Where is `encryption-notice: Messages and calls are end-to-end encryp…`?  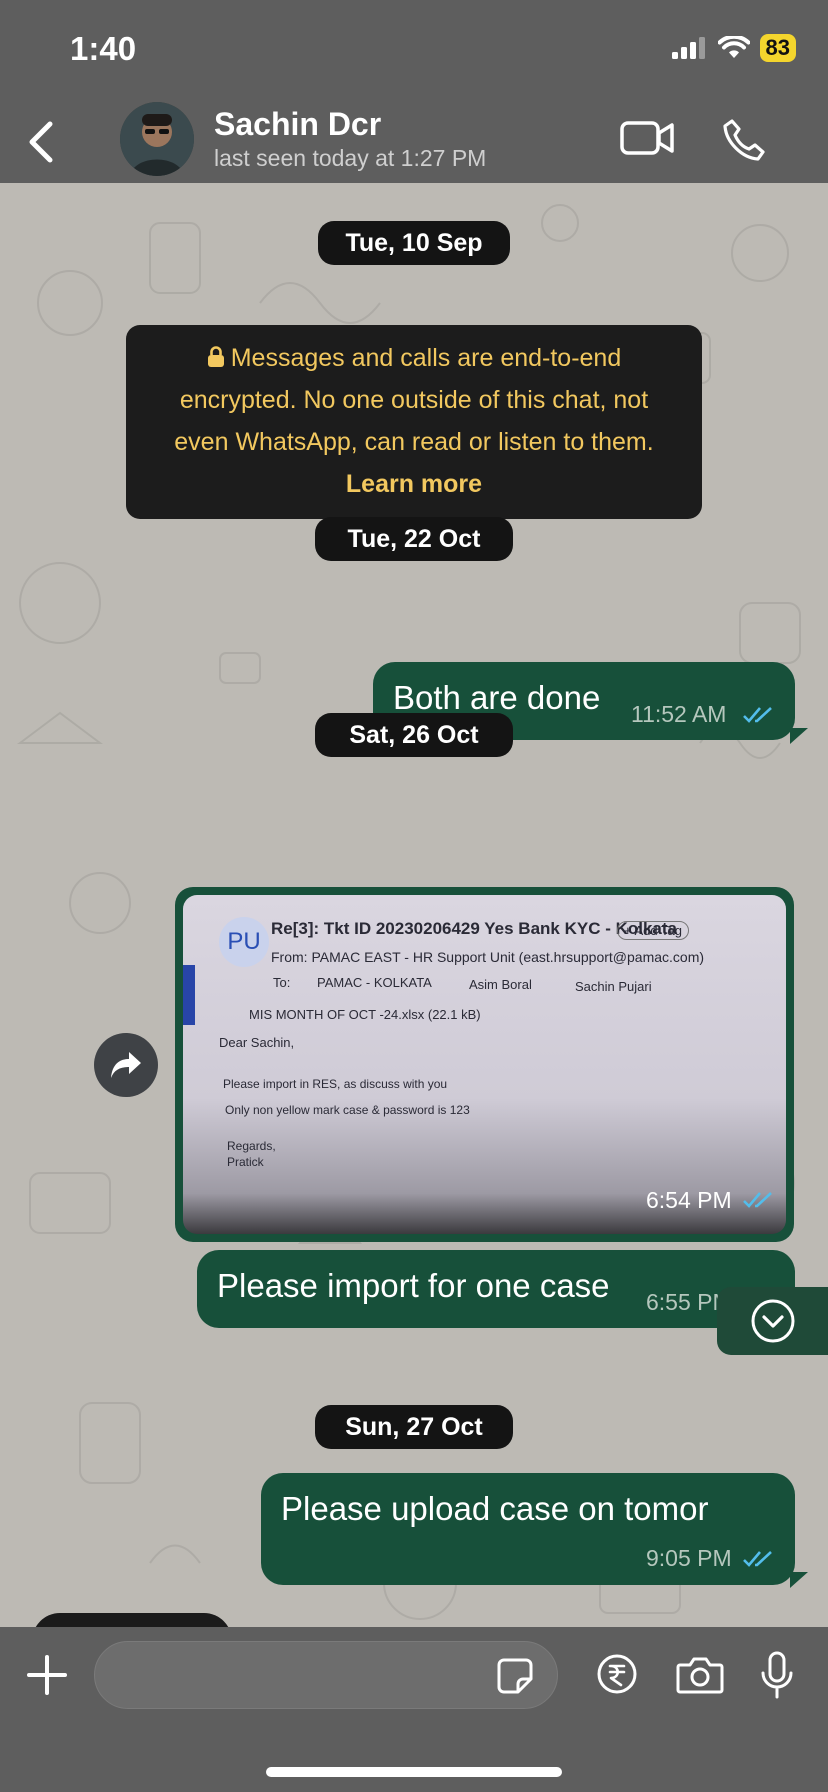
encryption-notice: Messages and calls are end-to-end encryp… is located at coordinates (414, 422).